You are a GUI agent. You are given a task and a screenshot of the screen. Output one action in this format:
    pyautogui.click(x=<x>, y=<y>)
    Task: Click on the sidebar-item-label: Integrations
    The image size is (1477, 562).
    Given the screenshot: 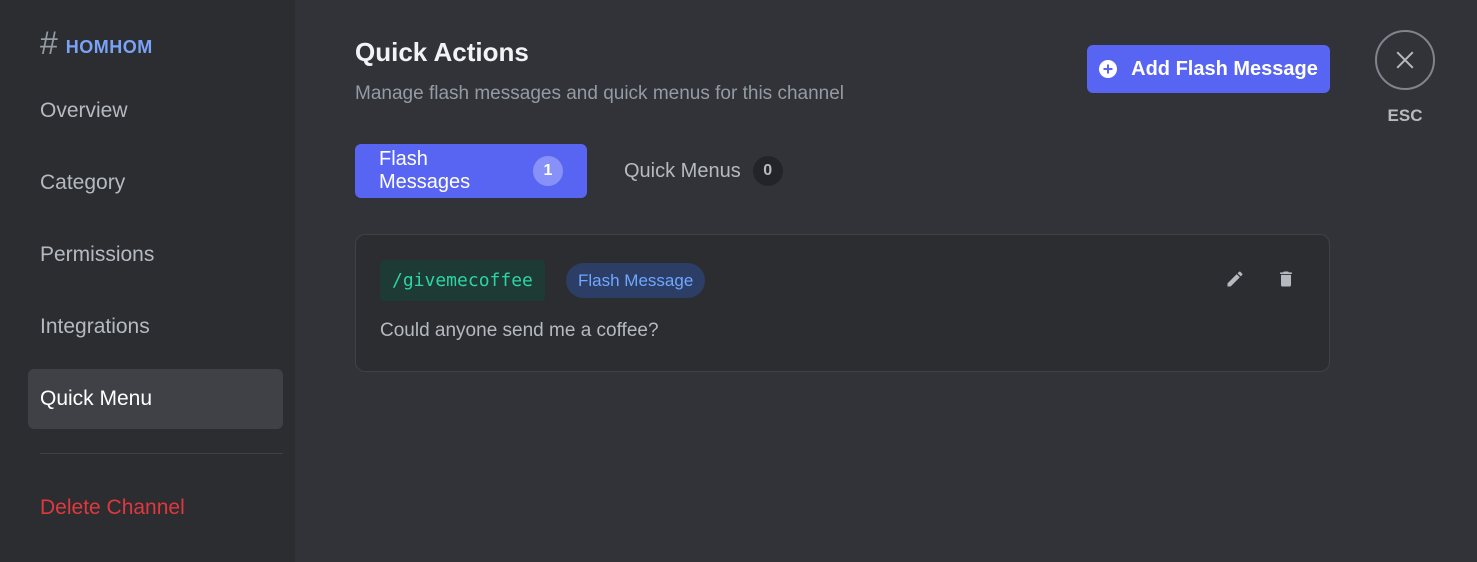 What is the action you would take?
    pyautogui.click(x=95, y=326)
    